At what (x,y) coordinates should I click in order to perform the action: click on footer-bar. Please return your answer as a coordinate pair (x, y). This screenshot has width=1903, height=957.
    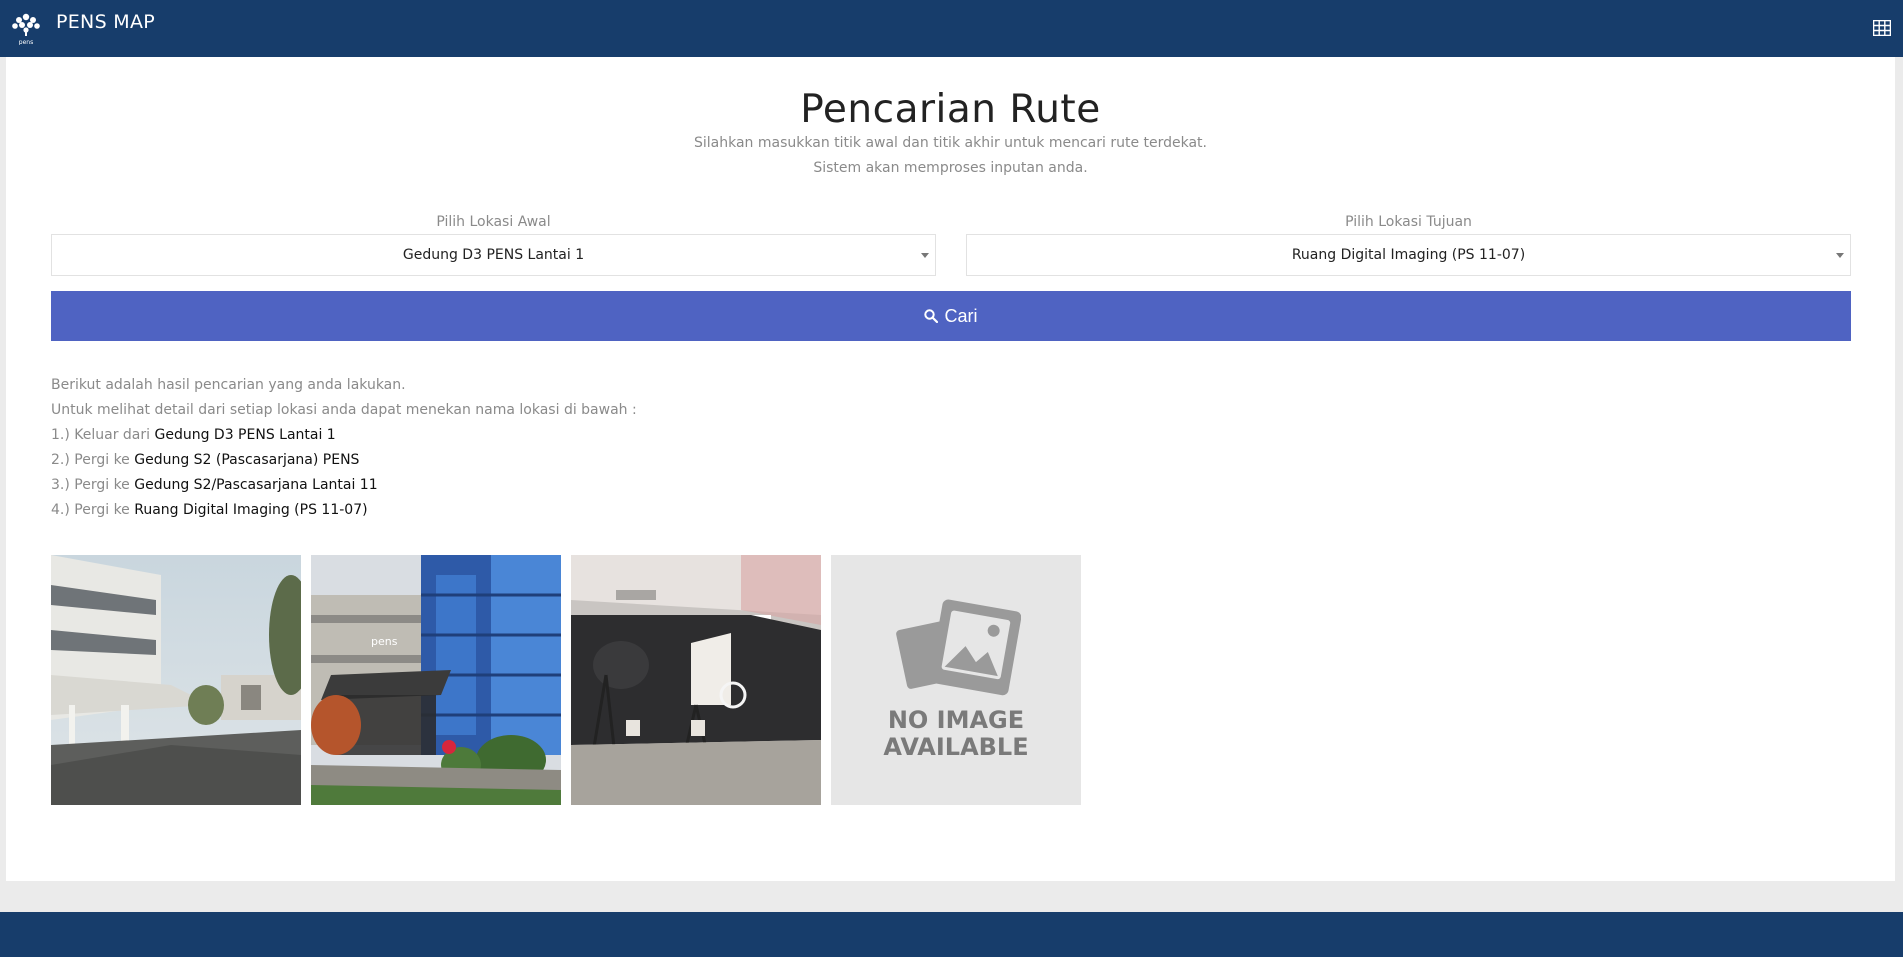
    Looking at the image, I should click on (951, 934).